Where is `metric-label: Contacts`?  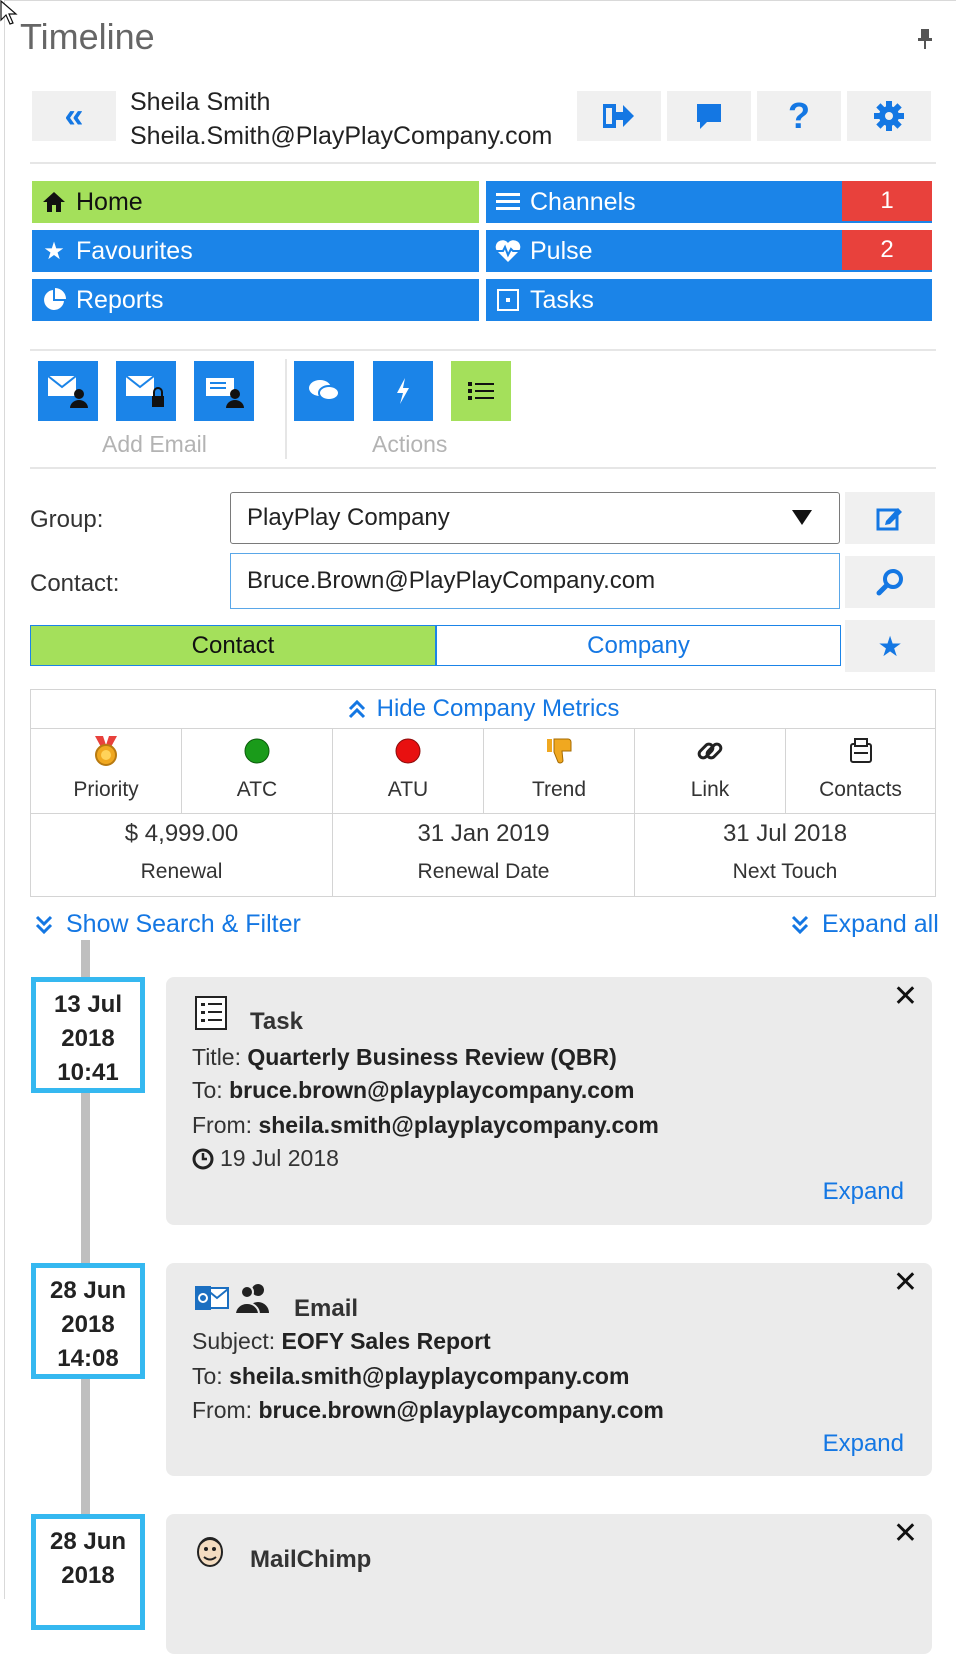
metric-label: Contacts is located at coordinates (860, 789).